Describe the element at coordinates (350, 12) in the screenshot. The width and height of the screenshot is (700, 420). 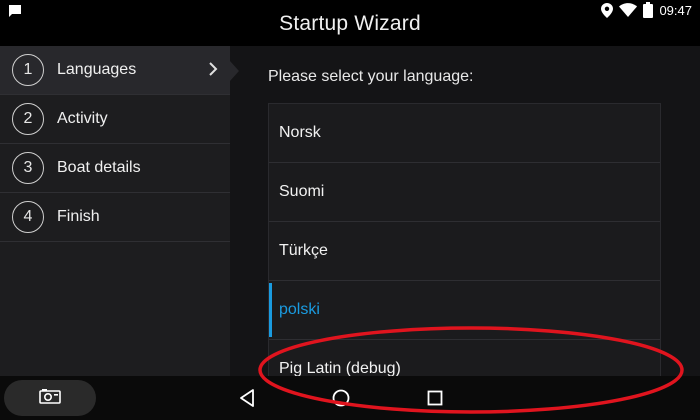
I see `status-bar: 09:47` at that location.